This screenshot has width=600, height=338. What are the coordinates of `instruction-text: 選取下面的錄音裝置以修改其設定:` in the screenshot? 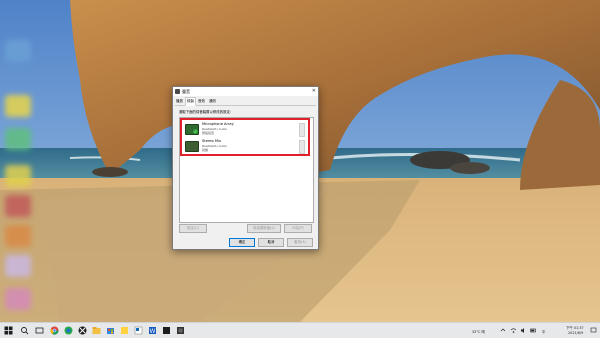 It's located at (205, 112).